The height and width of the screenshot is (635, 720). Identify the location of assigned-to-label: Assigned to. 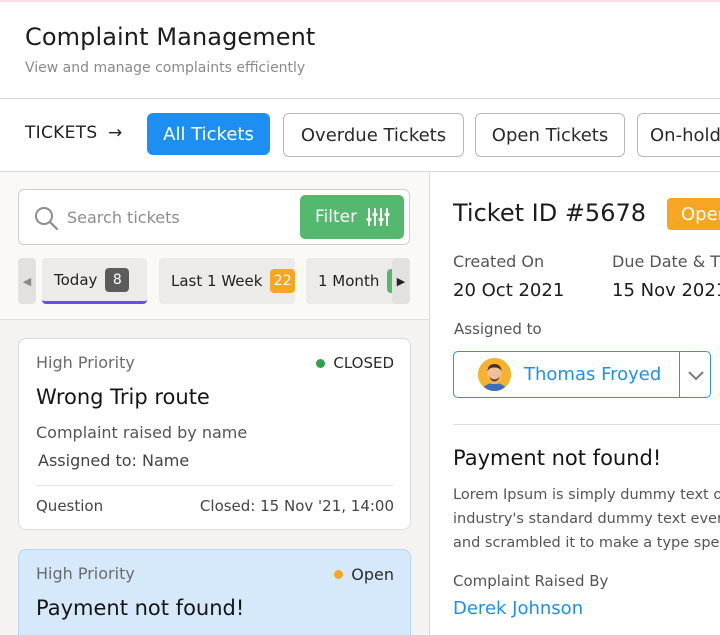
(498, 329).